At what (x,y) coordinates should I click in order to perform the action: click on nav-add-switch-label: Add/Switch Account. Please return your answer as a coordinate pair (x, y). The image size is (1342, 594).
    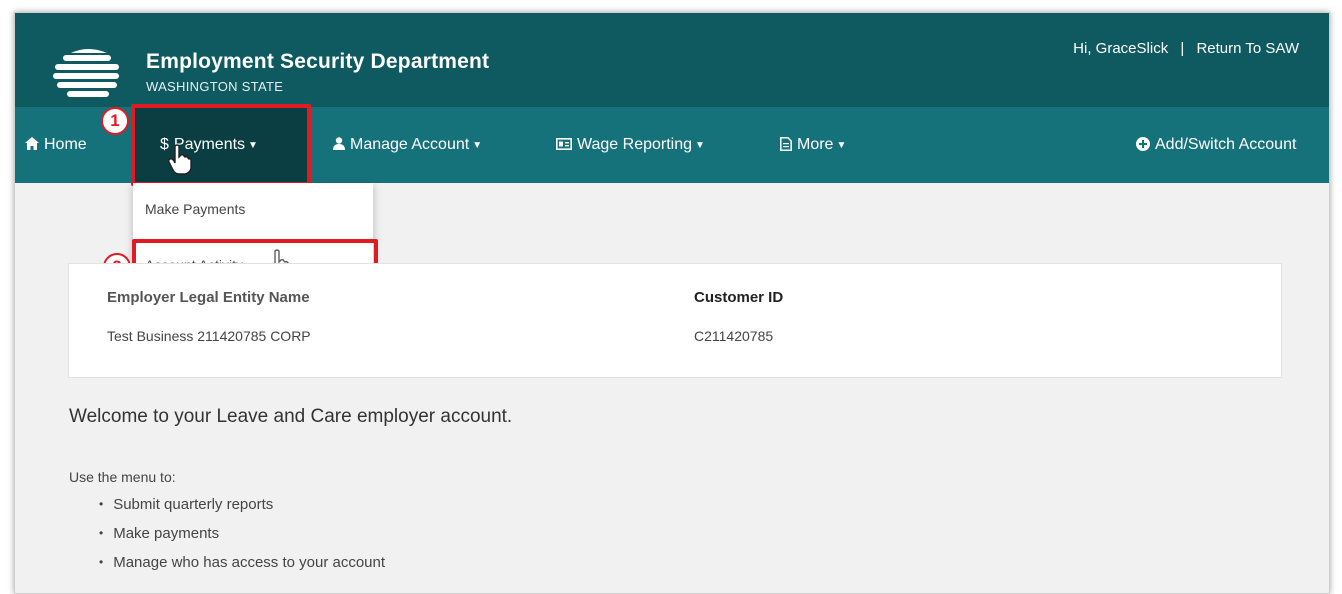
    Looking at the image, I should click on (1226, 144).